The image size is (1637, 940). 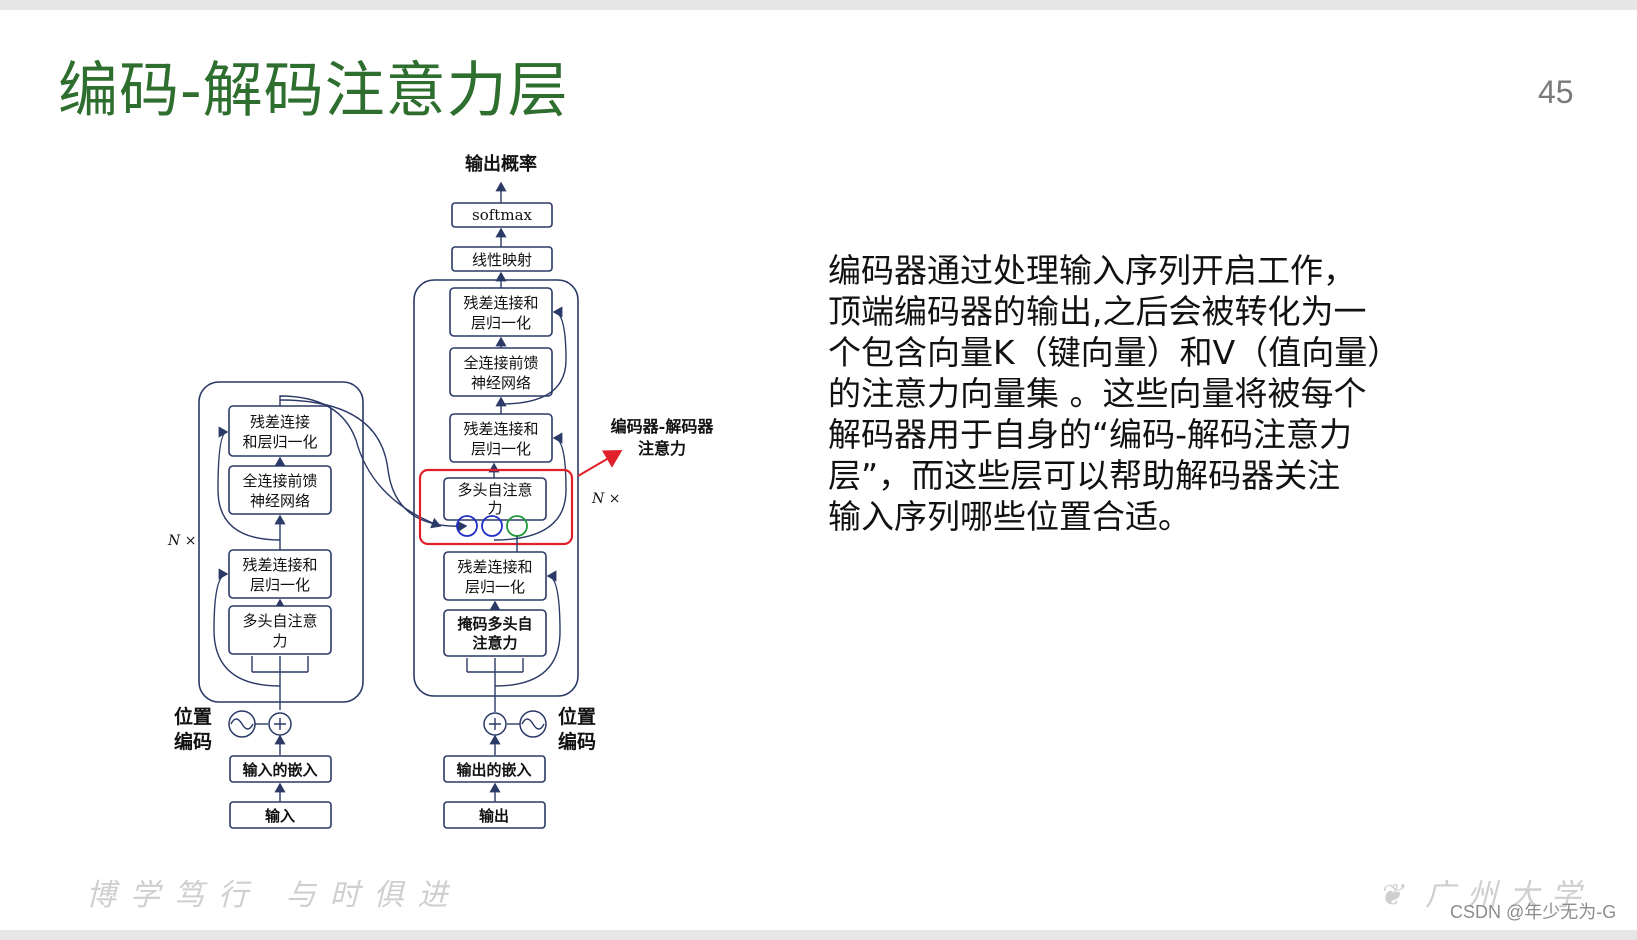 What do you see at coordinates (662, 448) in the screenshot?
I see `callout-label: 注意力` at bounding box center [662, 448].